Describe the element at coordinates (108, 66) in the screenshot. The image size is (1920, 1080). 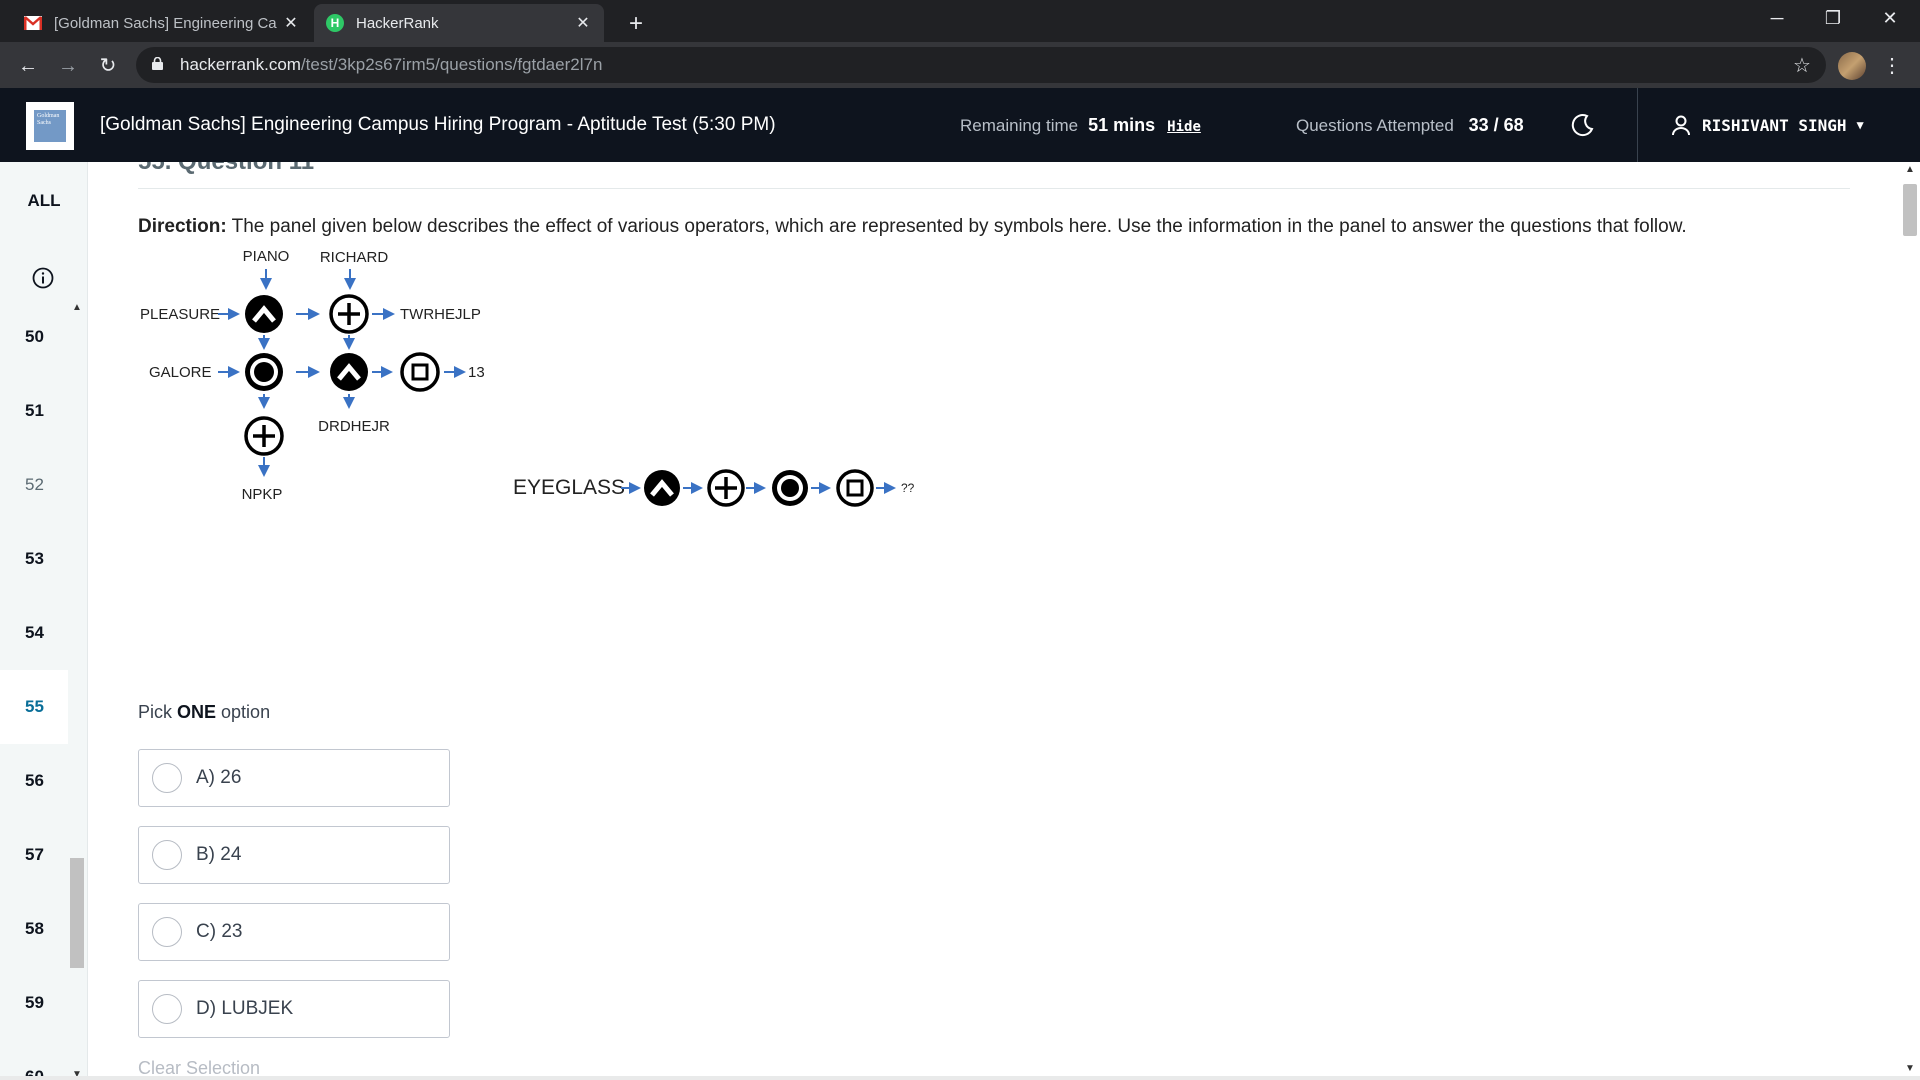
I see `reload-icon: ↻` at that location.